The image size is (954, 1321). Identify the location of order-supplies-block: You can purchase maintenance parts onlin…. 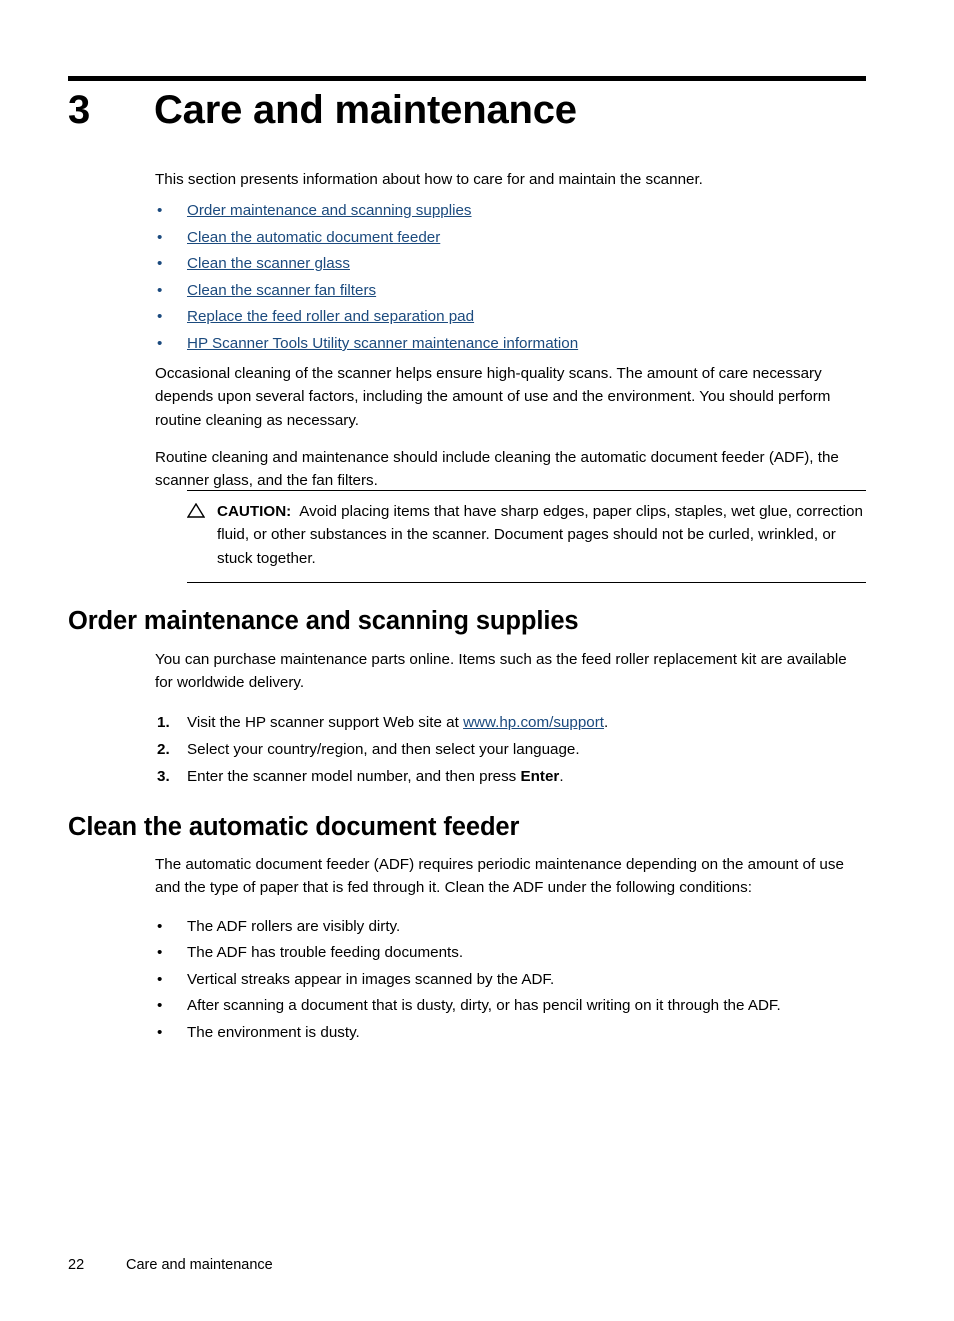
(477, 726).